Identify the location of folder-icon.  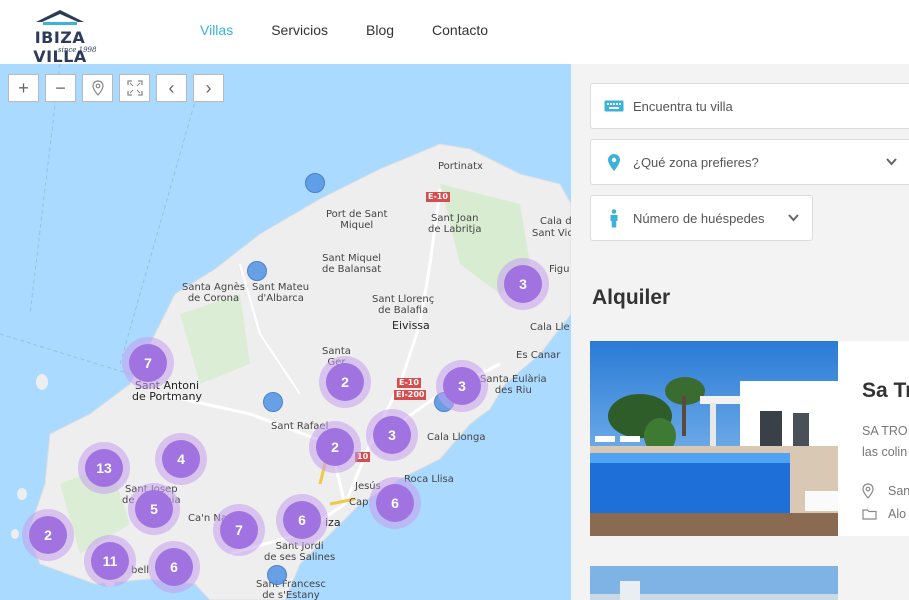
(871, 514).